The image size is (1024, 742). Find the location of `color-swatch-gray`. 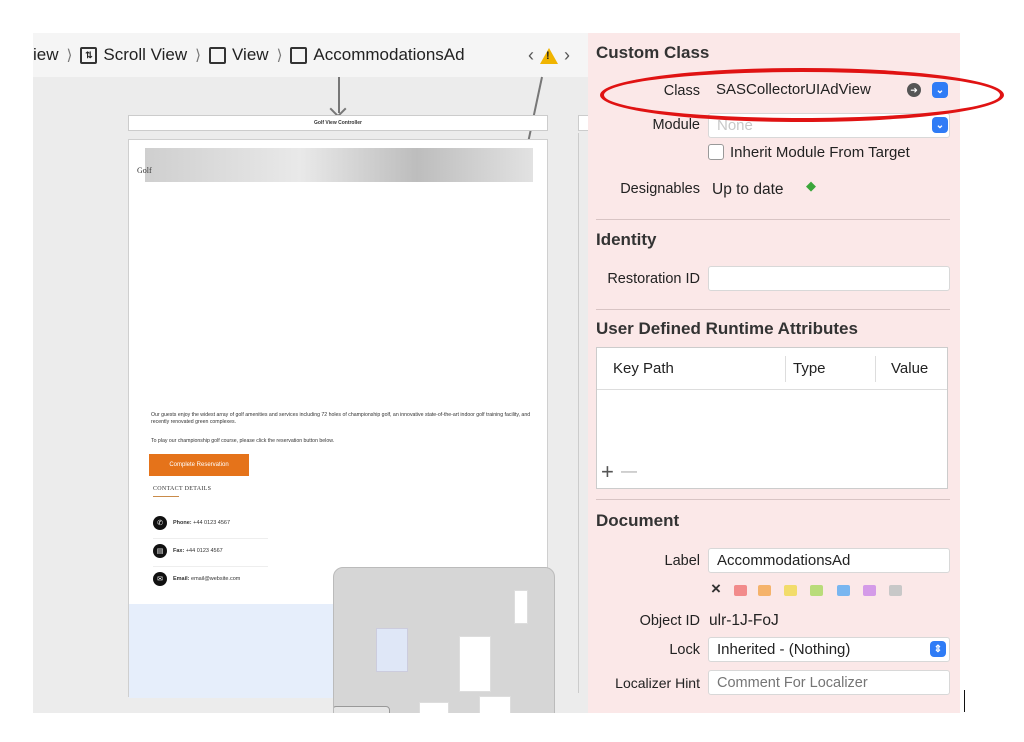

color-swatch-gray is located at coordinates (895, 590).